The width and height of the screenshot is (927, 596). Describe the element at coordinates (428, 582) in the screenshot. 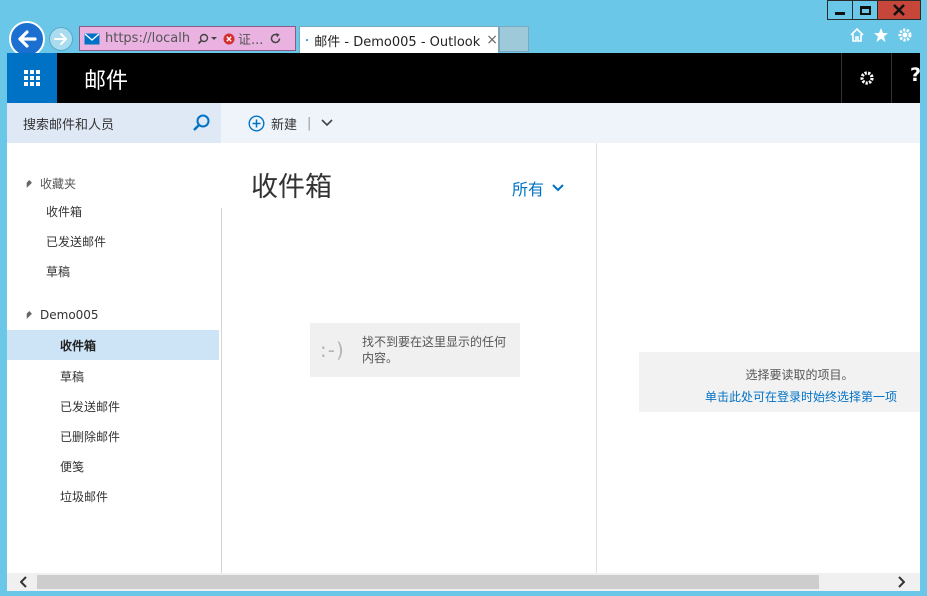

I see `scrollbar-thumb` at that location.